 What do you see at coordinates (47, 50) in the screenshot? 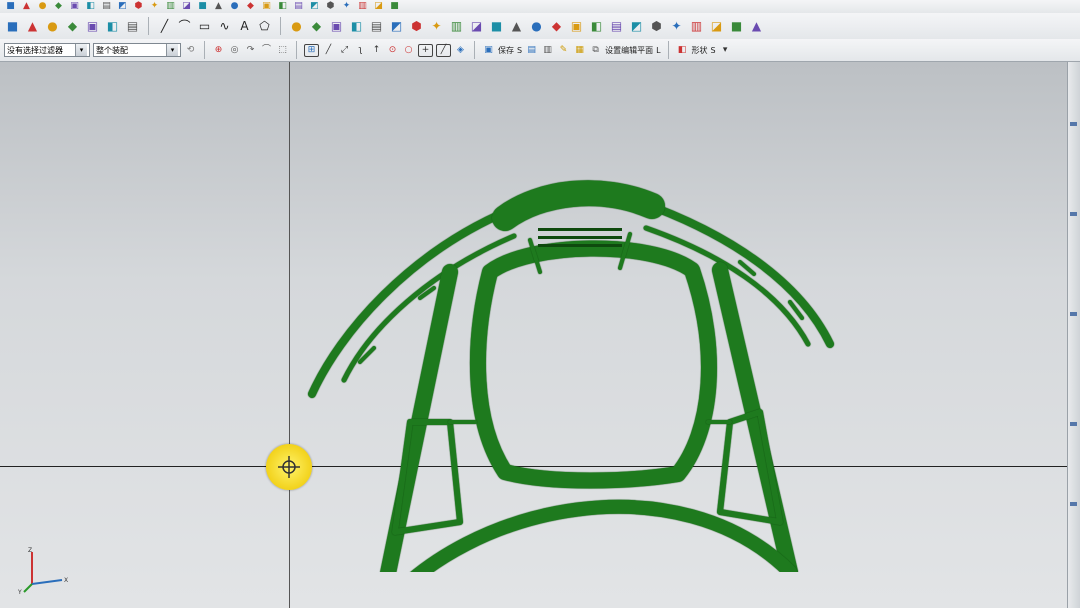
I see `selection-filter-dropdown: 没有选择过滤器 ▾` at bounding box center [47, 50].